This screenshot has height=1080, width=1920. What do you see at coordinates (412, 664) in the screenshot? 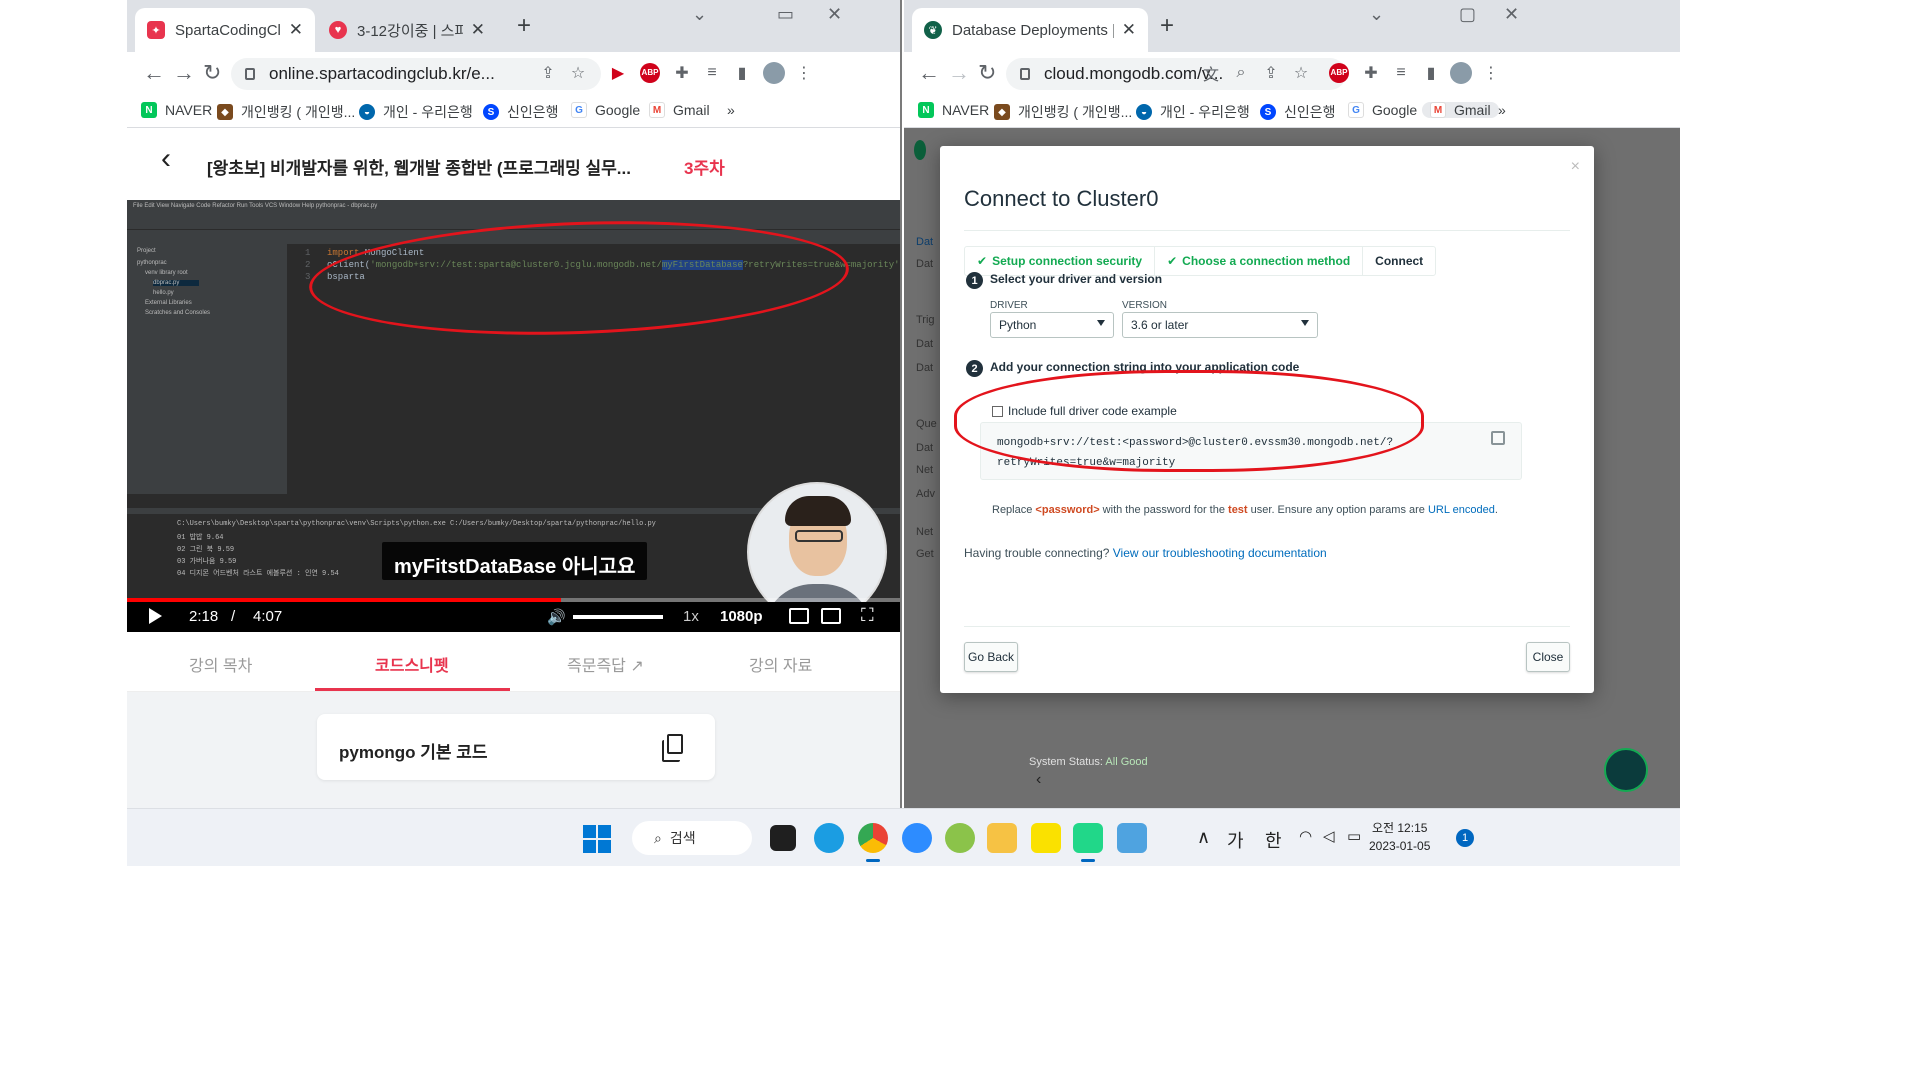
I see `tab-code-snippets: 코드스니펫` at bounding box center [412, 664].